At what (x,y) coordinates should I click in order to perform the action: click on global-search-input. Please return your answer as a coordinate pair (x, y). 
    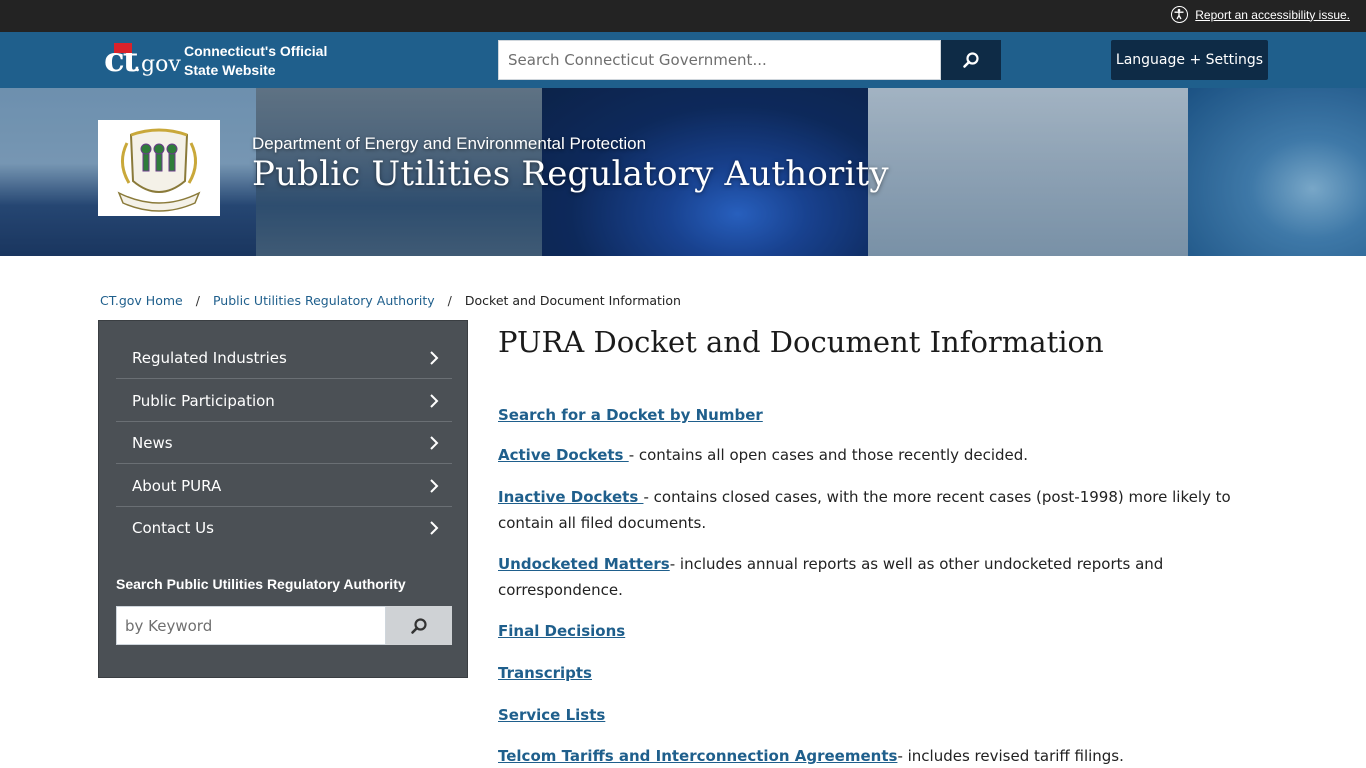
    Looking at the image, I should click on (719, 60).